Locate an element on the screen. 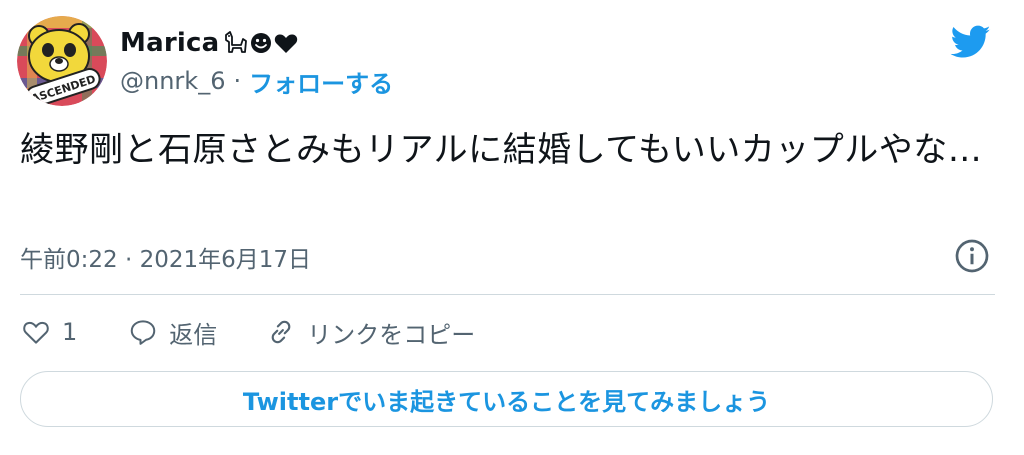 Image resolution: width=1024 pixels, height=455 pixels. author-name-row: Marica is located at coordinates (209, 43).